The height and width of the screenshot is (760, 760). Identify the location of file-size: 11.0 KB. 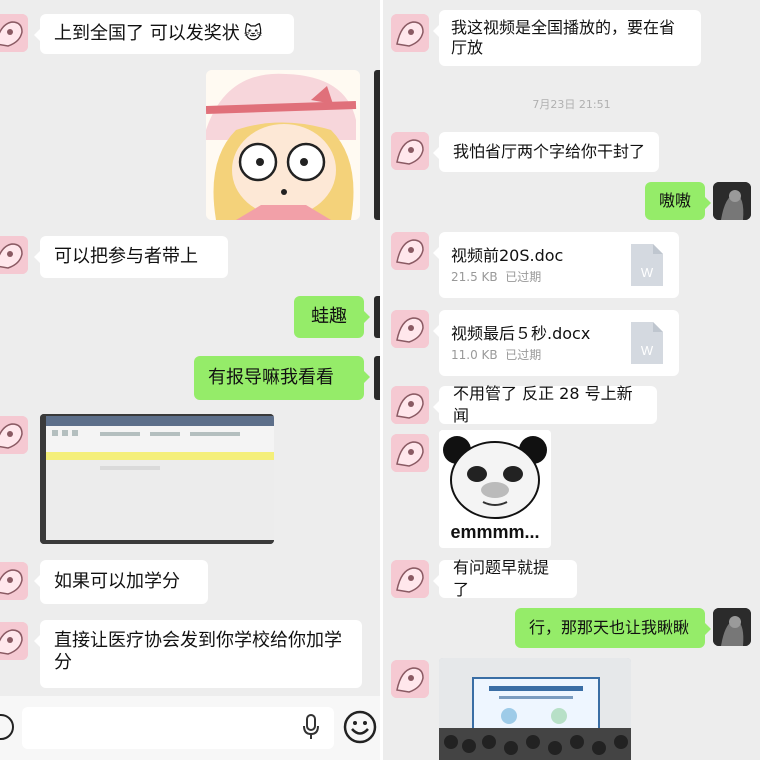
(474, 355).